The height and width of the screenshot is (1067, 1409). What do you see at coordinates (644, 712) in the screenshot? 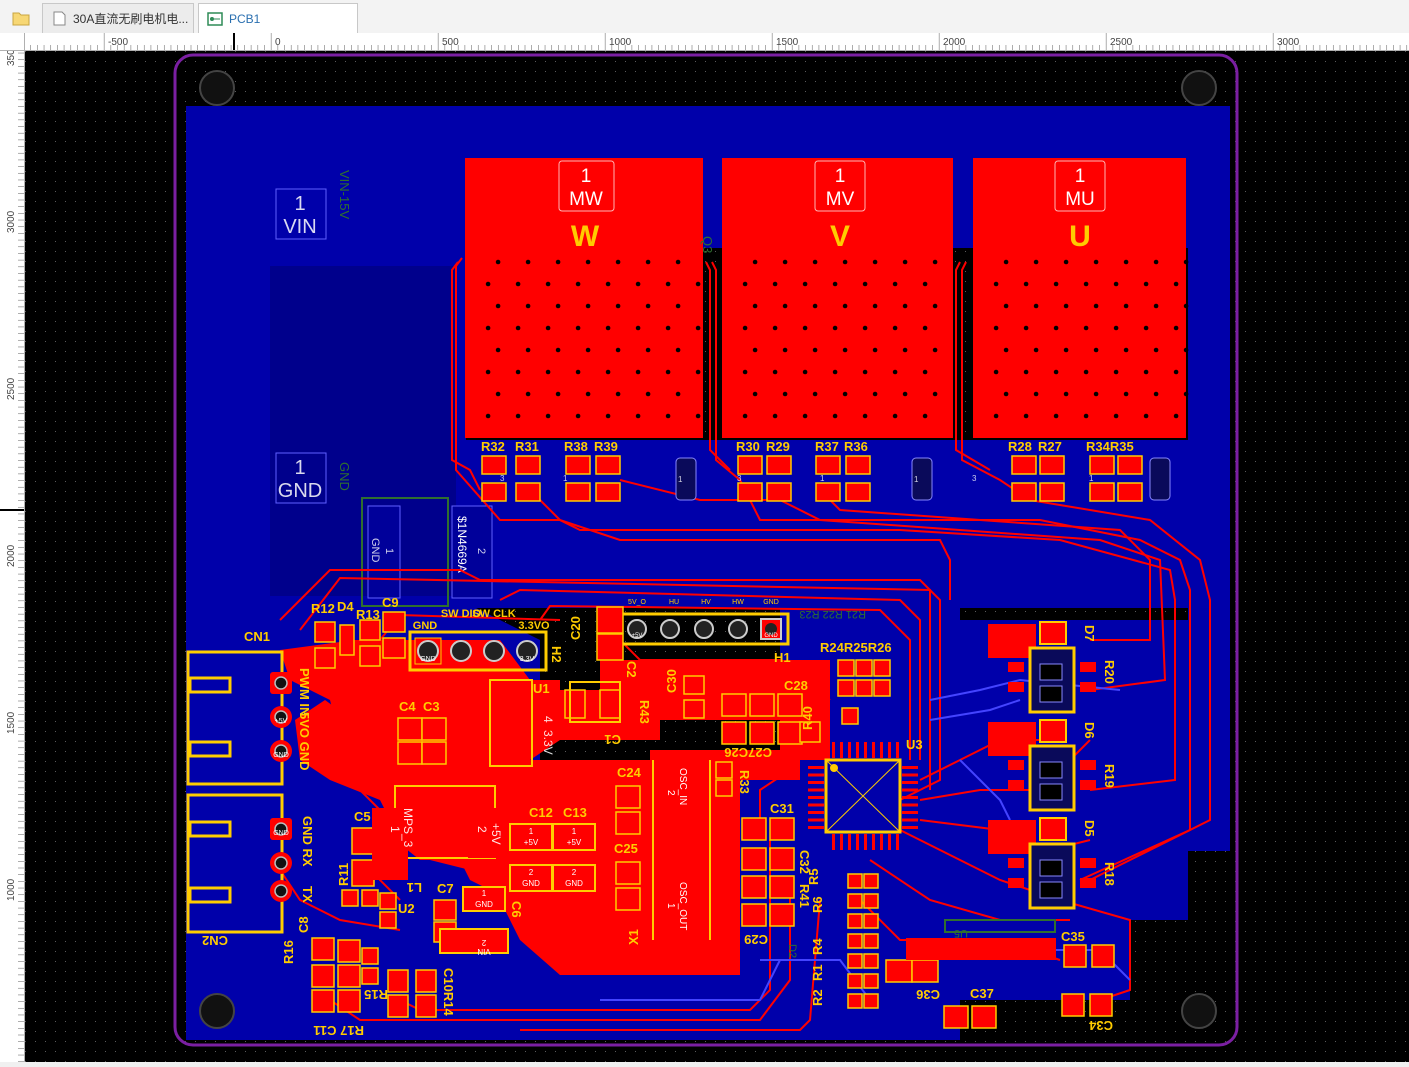
I see `designator-r43: R43` at bounding box center [644, 712].